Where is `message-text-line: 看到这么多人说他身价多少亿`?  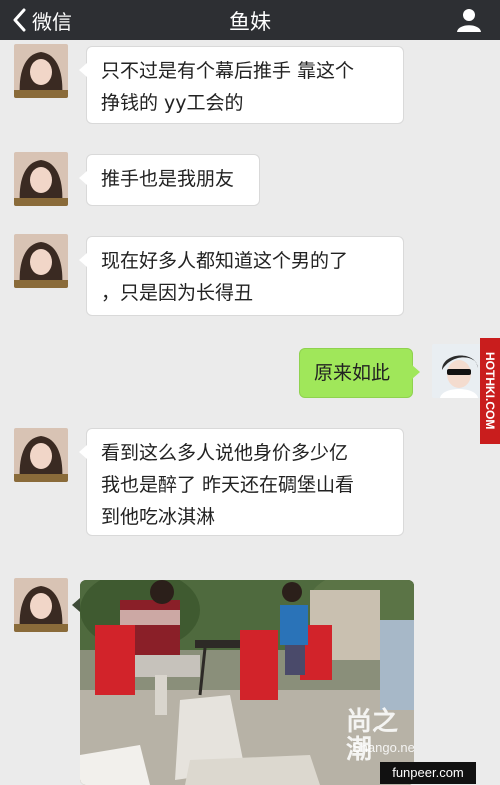 message-text-line: 看到这么多人说他身价多少亿 is located at coordinates (225, 453).